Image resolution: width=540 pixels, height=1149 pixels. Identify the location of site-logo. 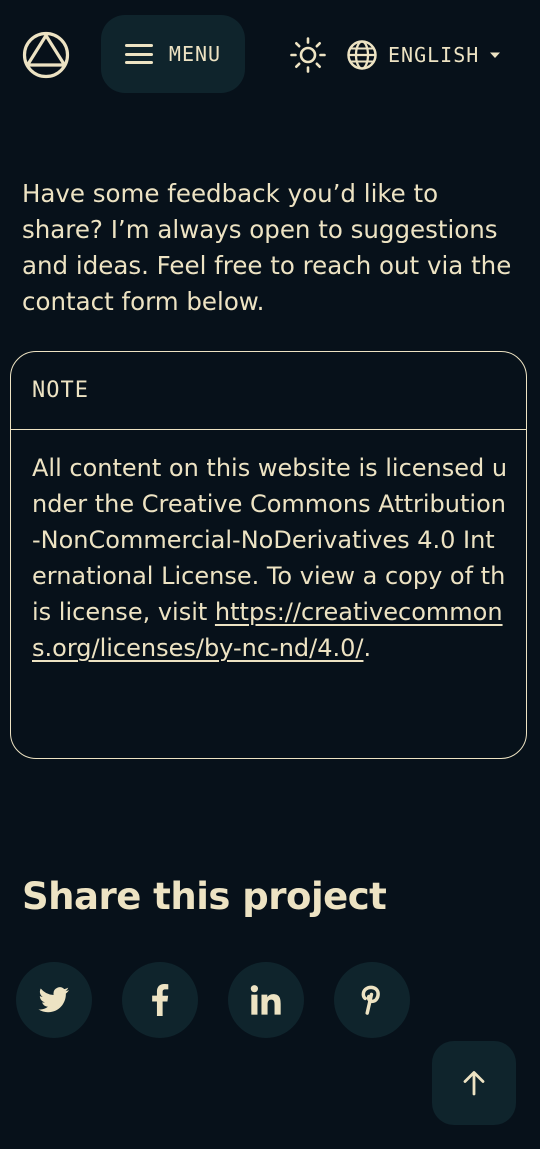
(46, 55).